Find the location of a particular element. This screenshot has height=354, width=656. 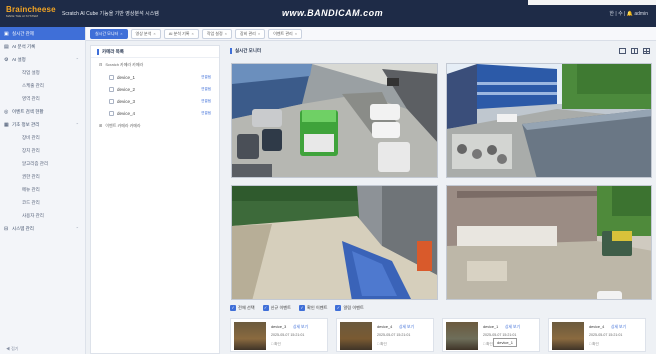

event-device-name: device_3 is located at coordinates (279, 327).